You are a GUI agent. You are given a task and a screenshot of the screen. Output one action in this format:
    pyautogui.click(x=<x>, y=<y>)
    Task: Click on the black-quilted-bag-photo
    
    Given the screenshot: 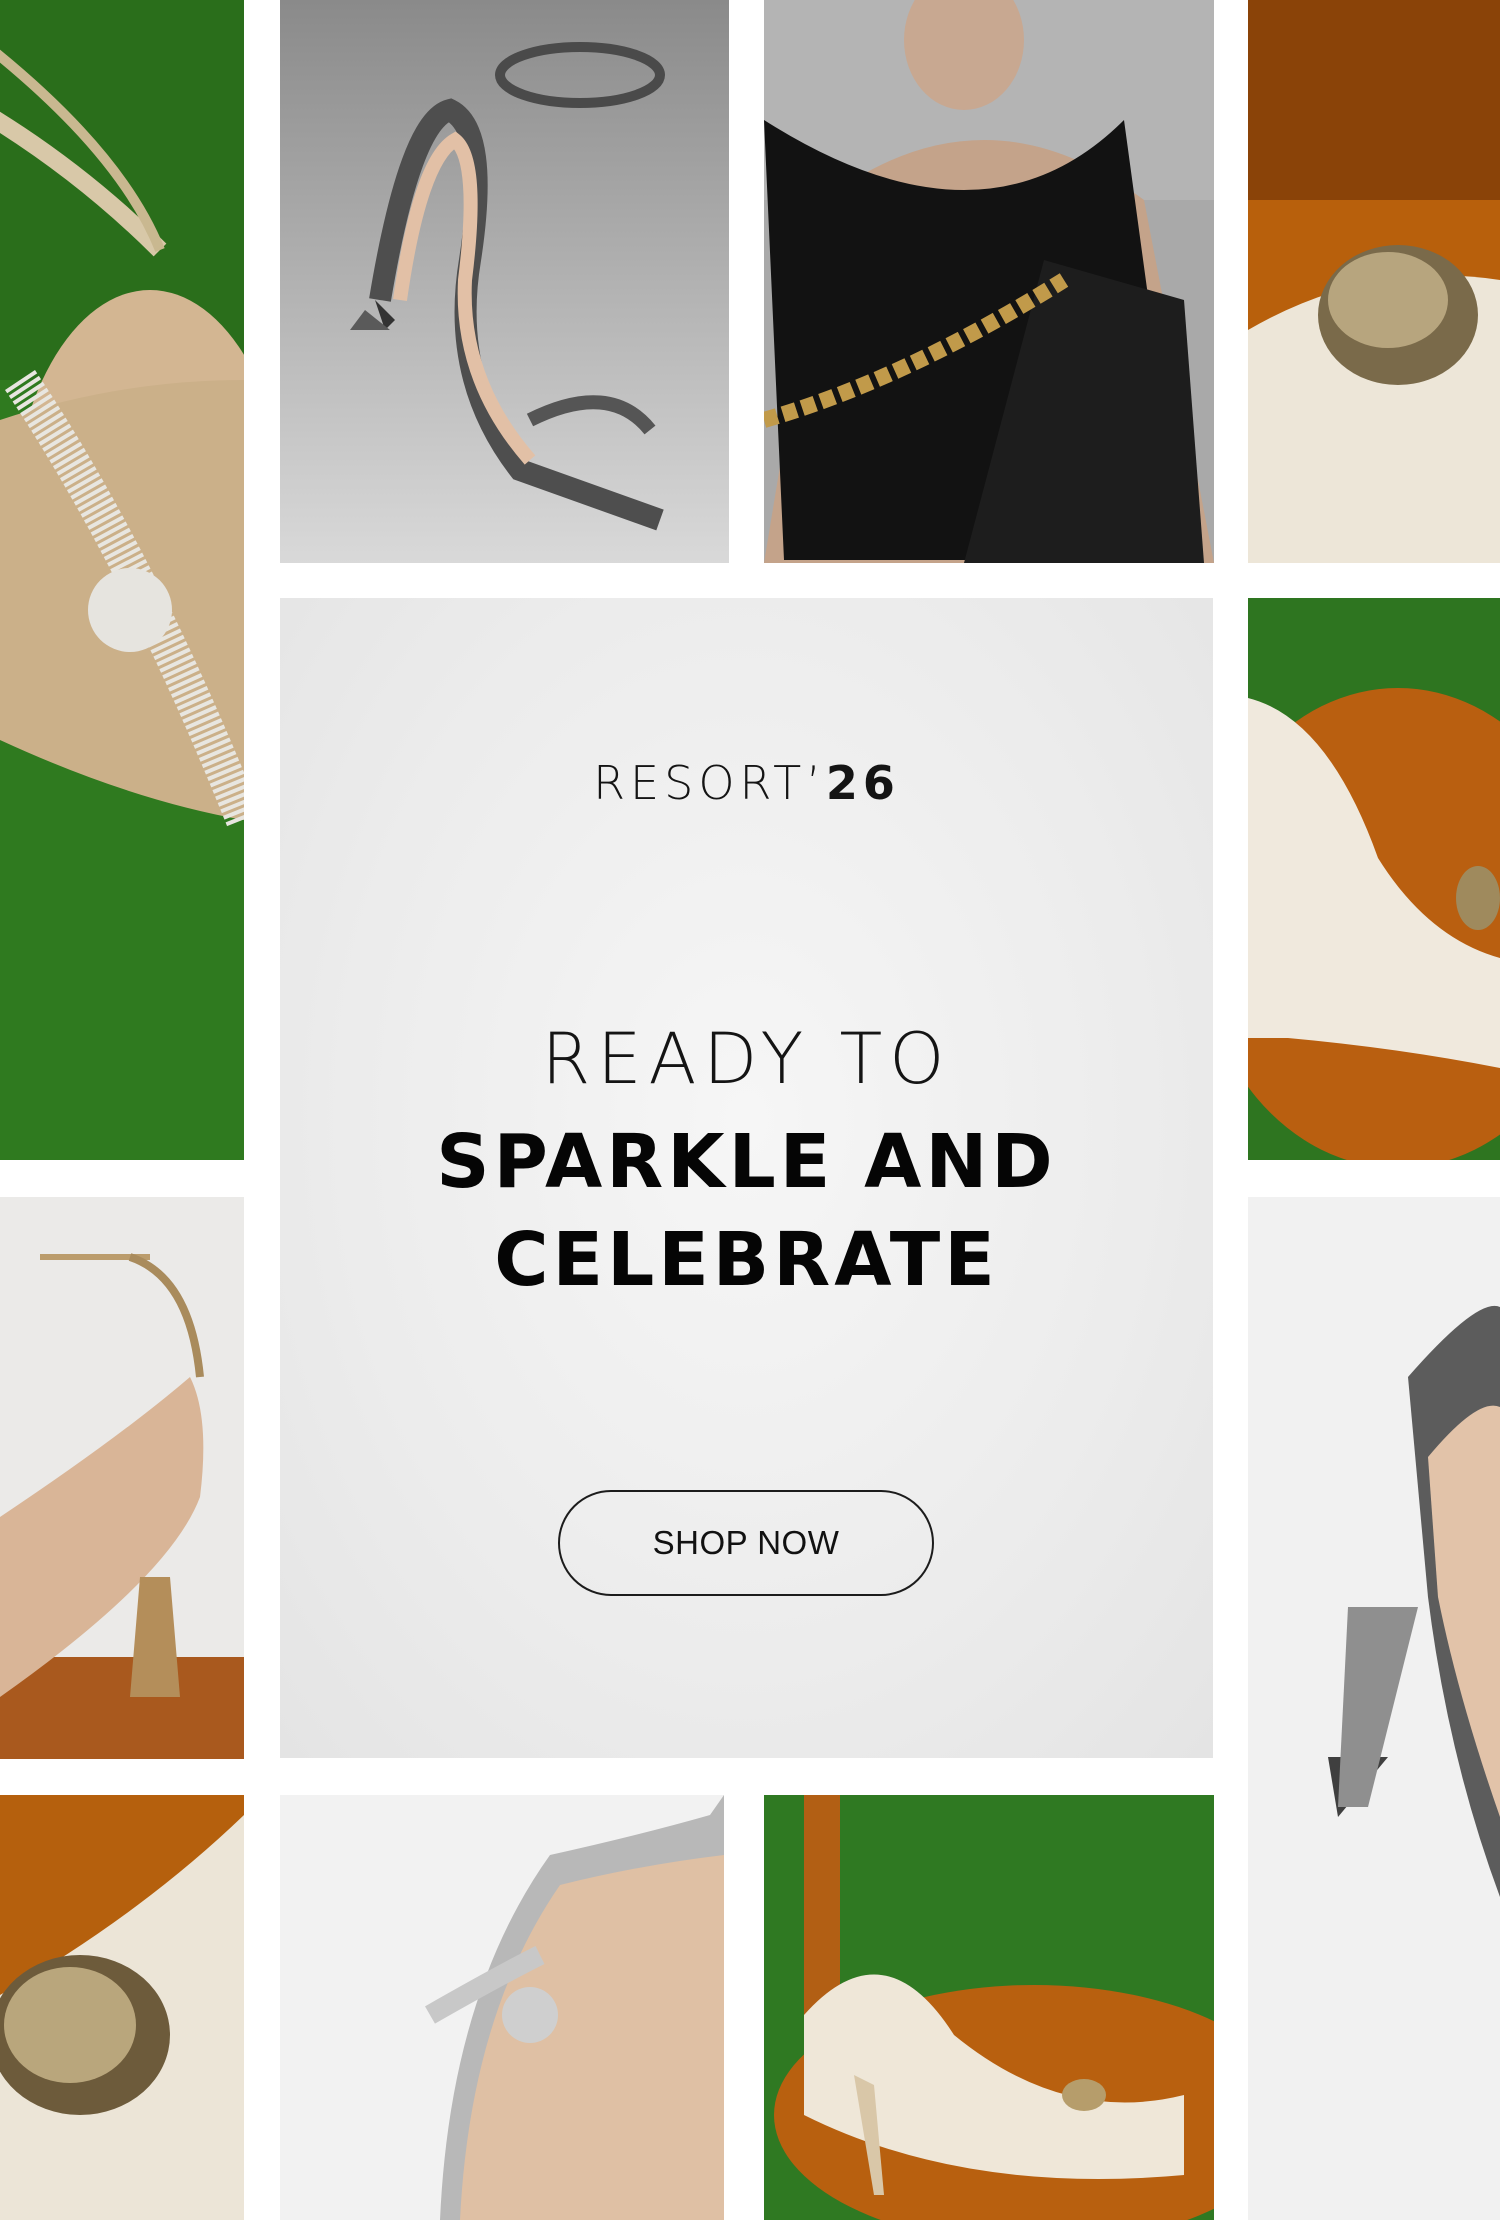 What is the action you would take?
    pyautogui.click(x=989, y=281)
    